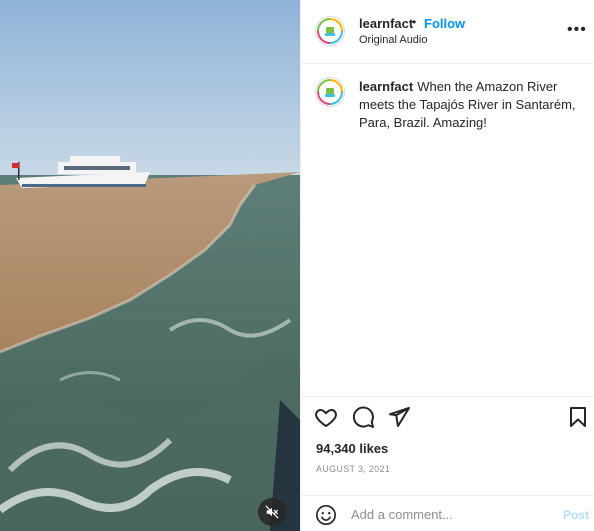  I want to click on speaker-muted-icon, so click(272, 512).